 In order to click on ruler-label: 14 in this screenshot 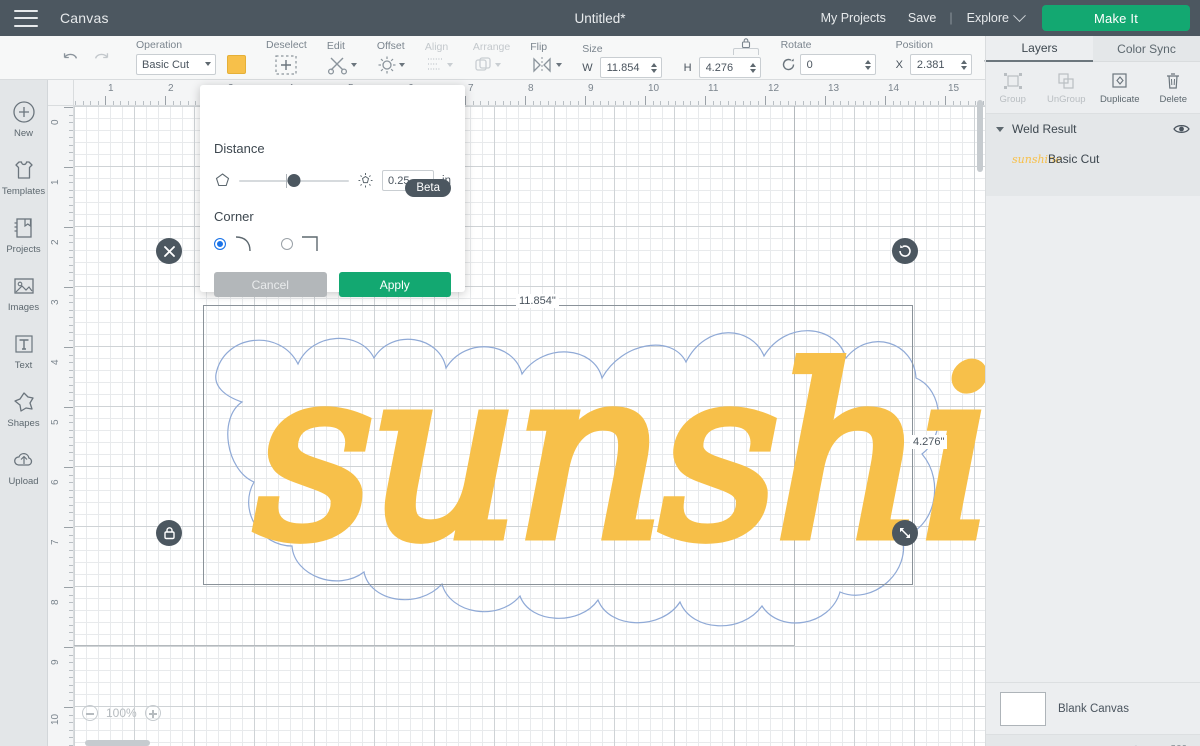, I will do `click(894, 88)`.